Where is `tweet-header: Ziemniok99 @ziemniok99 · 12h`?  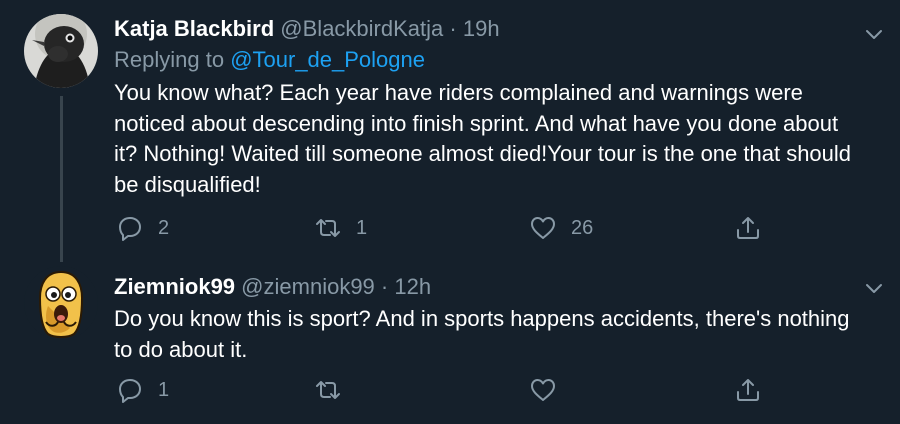
tweet-header: Ziemniok99 @ziemniok99 · 12h is located at coordinates (487, 287).